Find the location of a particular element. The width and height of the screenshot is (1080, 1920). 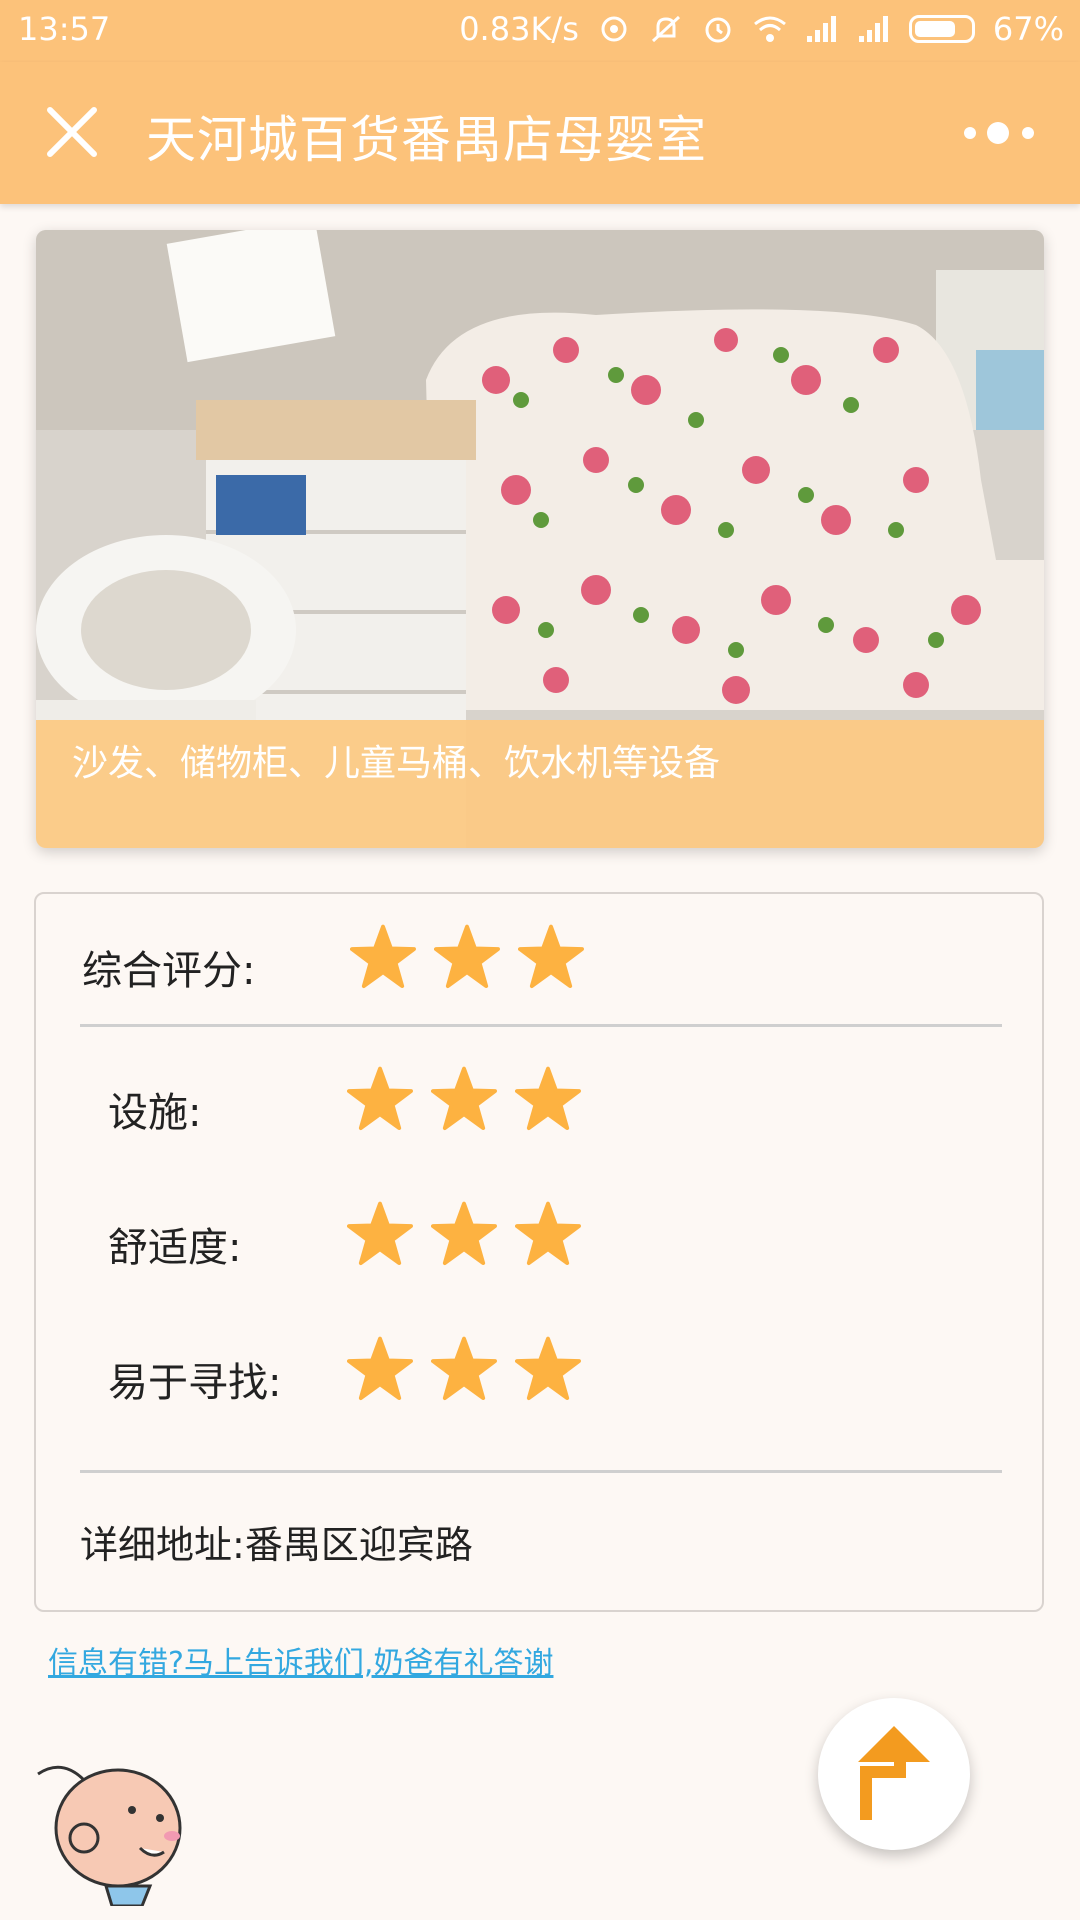

baby-mascot-icon is located at coordinates (109, 1835).